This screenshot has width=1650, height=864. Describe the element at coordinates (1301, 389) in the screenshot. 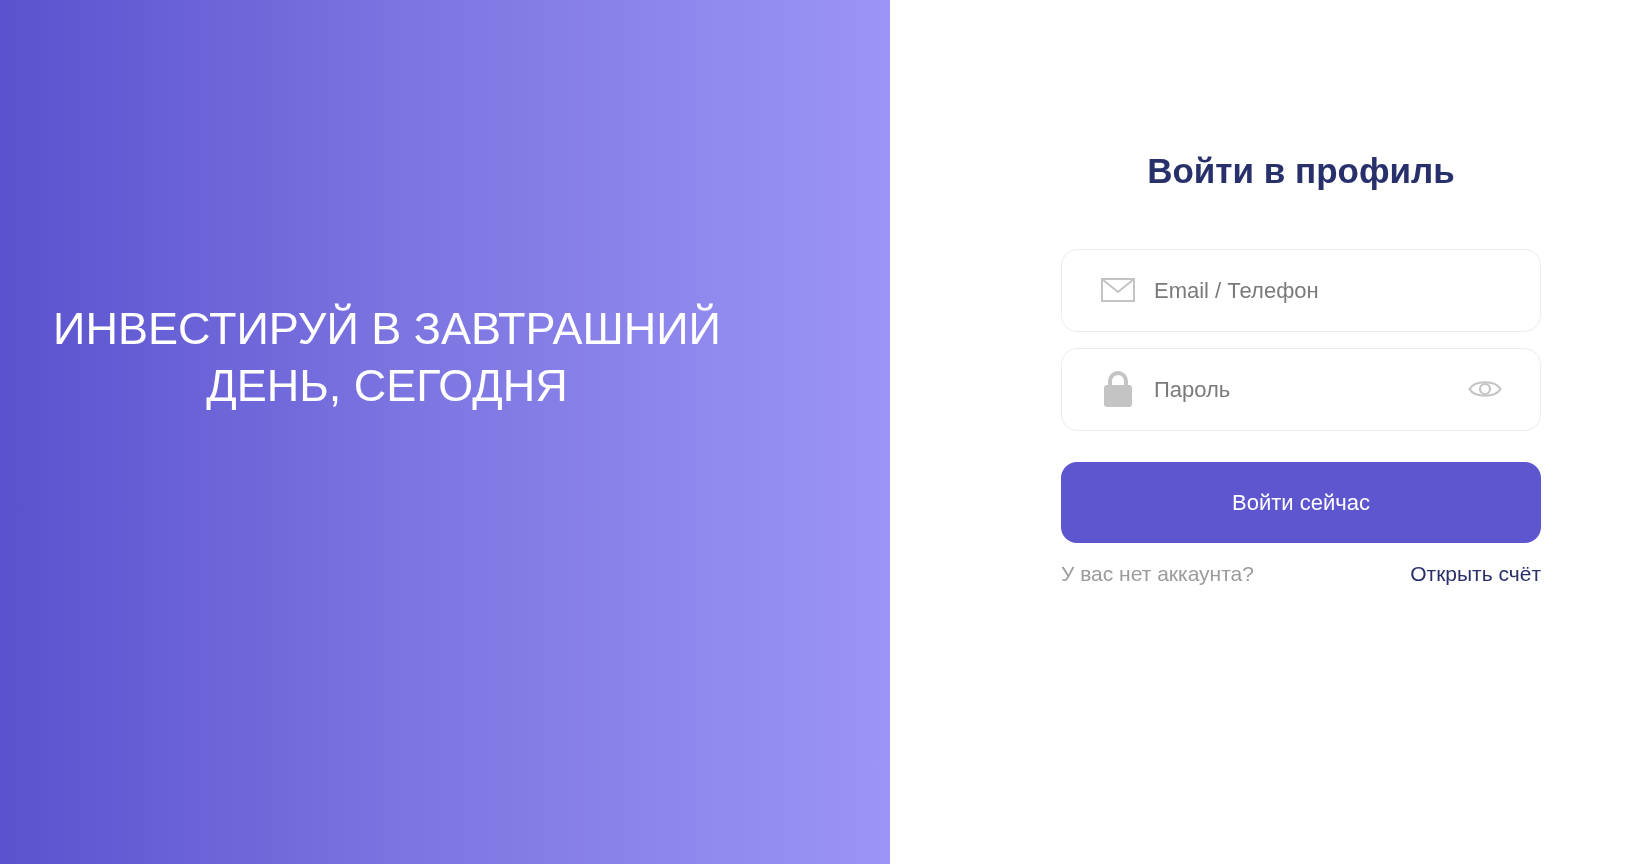

I see `password-field: Пароль` at that location.